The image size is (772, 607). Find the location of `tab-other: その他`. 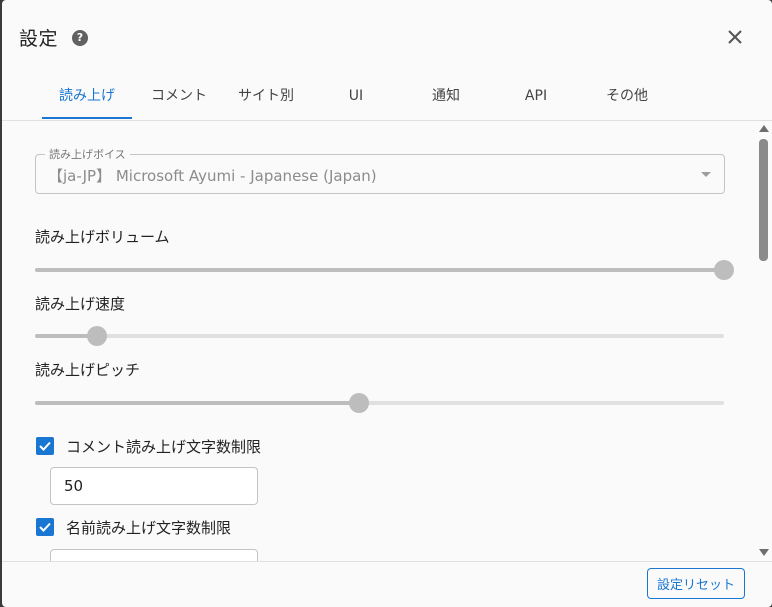

tab-other: その他 is located at coordinates (627, 96).